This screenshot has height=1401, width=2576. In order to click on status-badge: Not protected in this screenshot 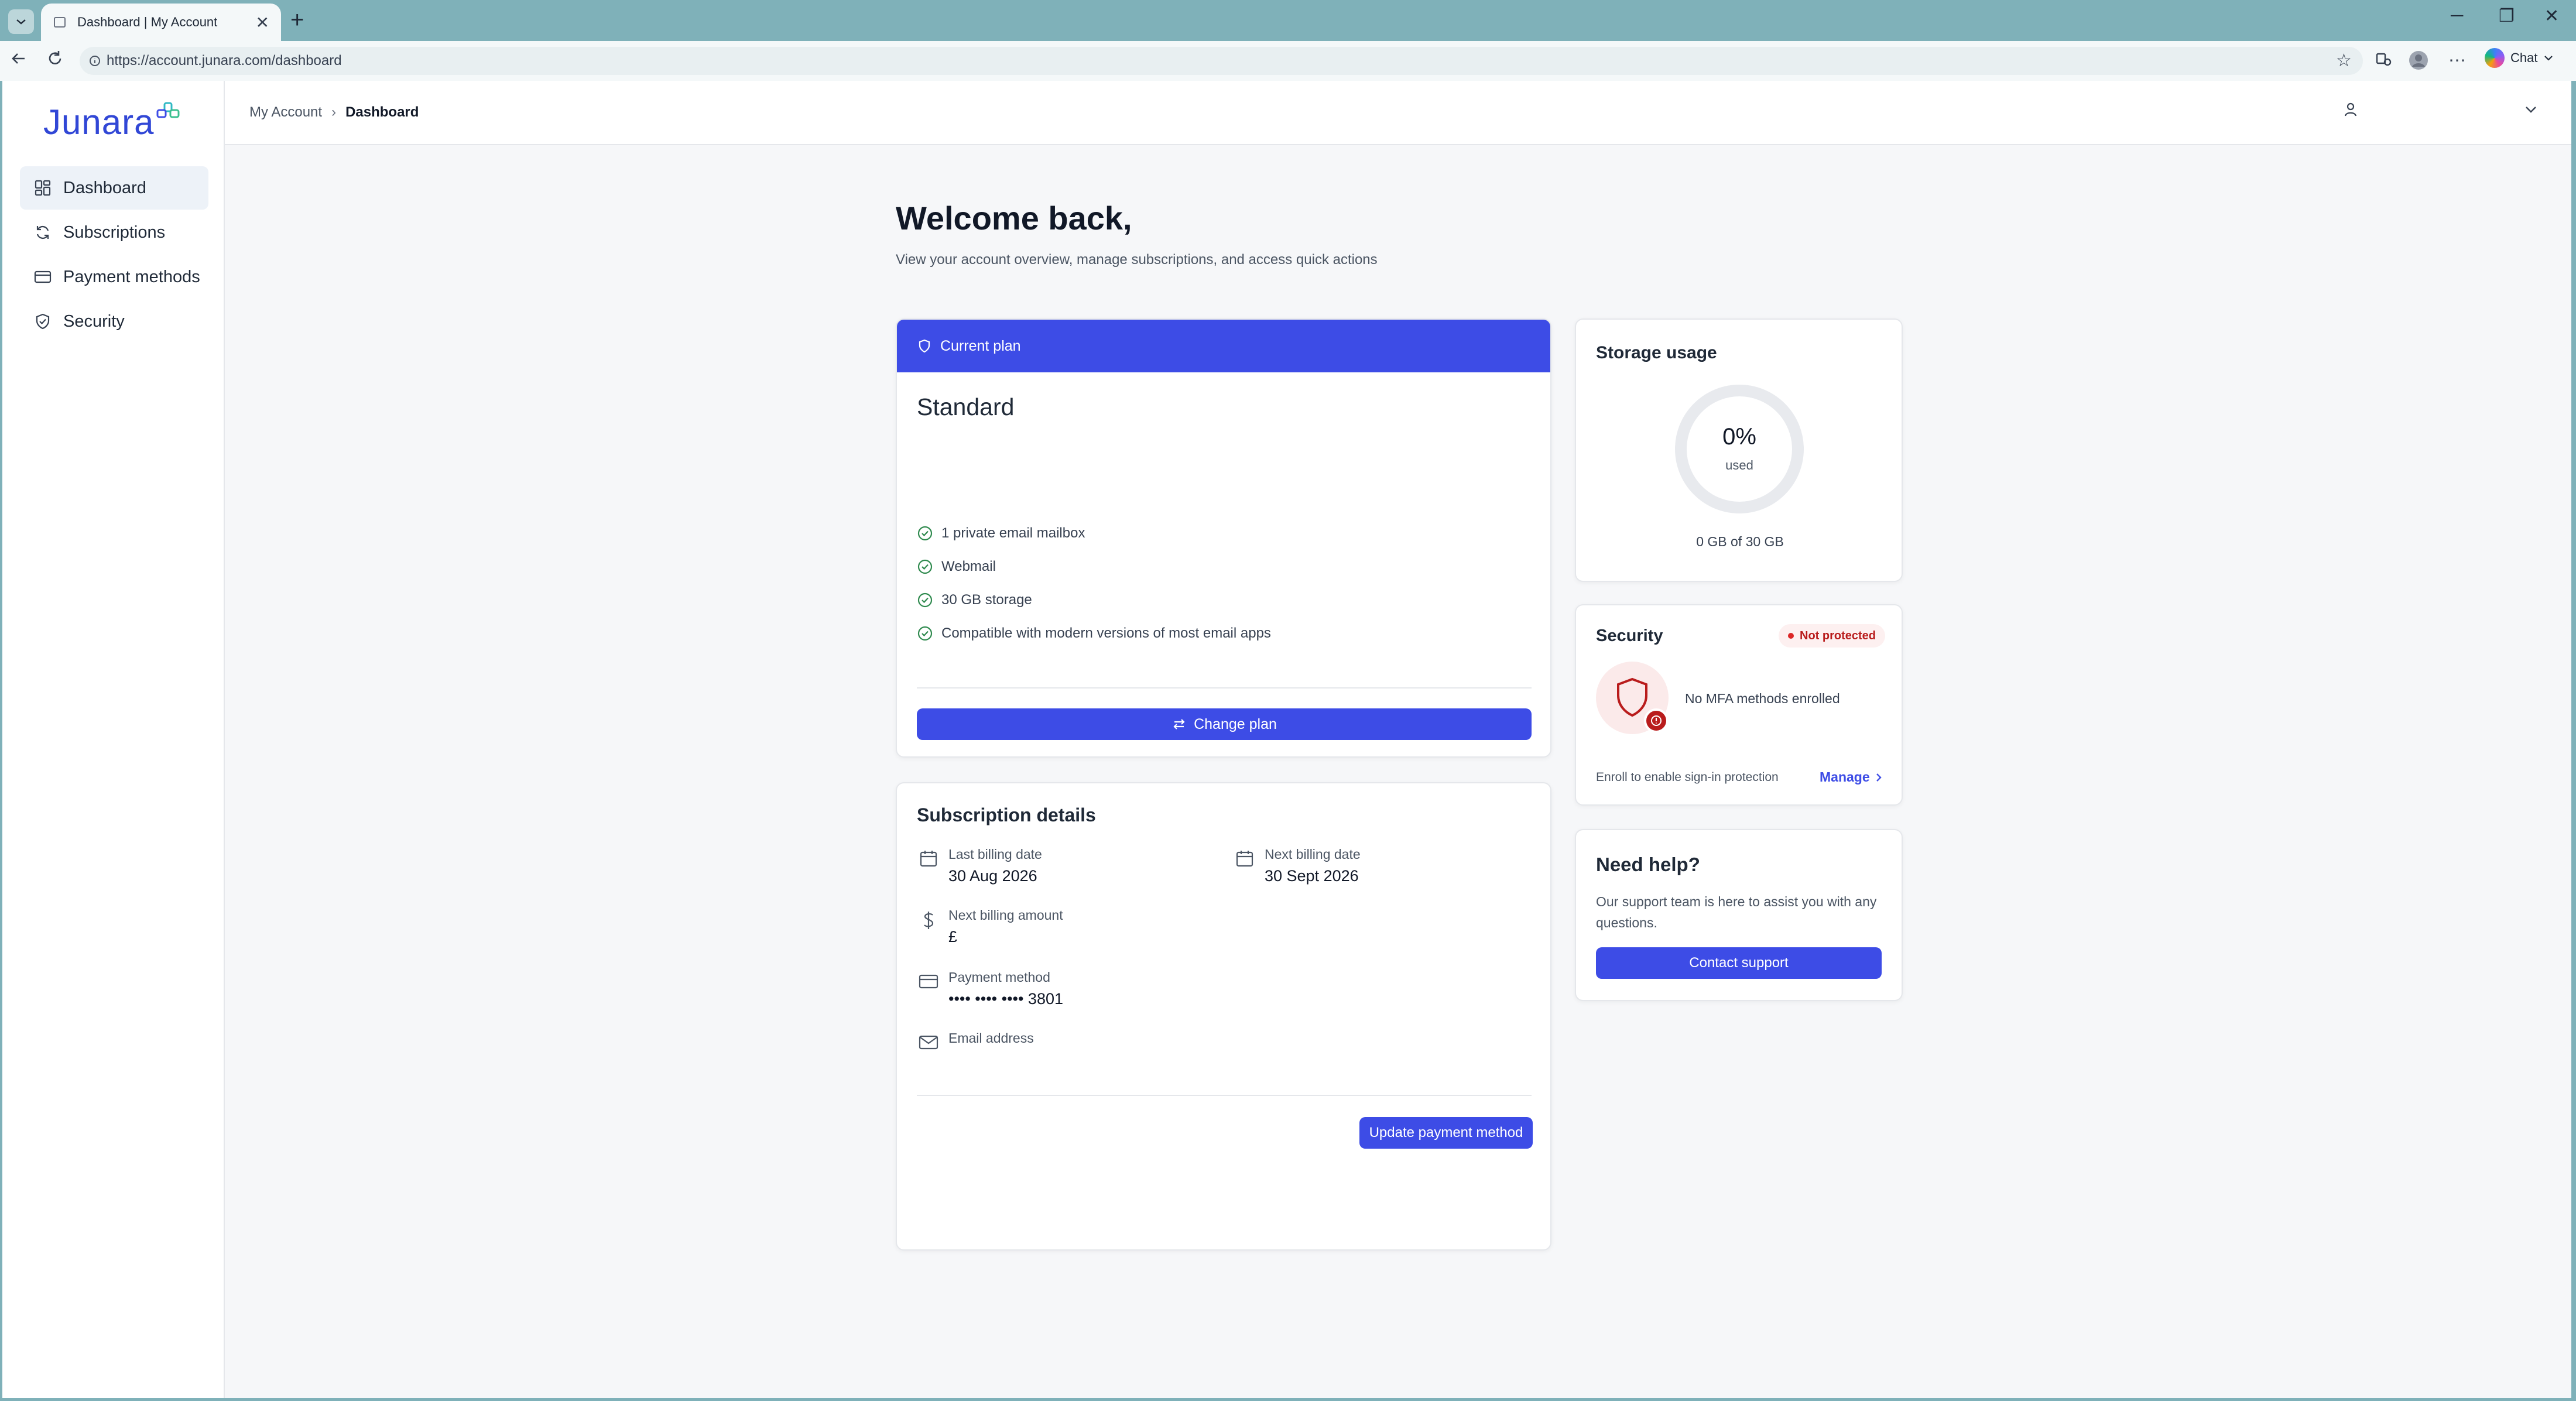, I will do `click(1832, 636)`.